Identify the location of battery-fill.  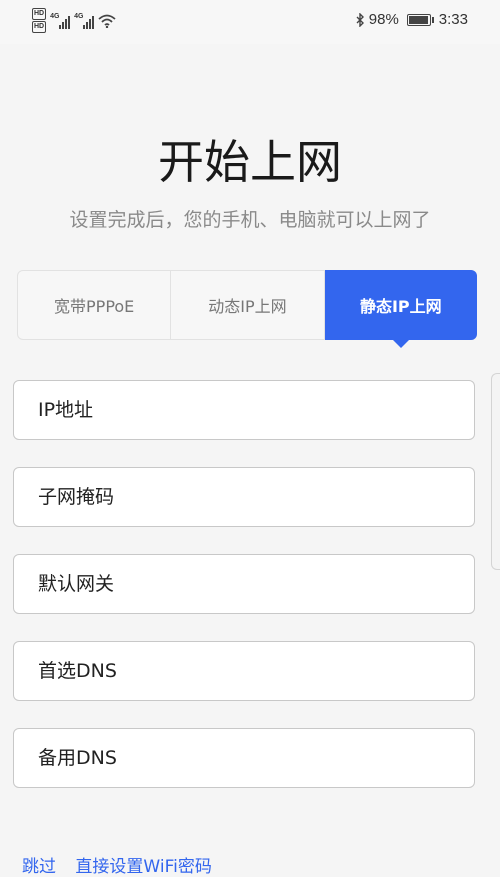
(418, 19).